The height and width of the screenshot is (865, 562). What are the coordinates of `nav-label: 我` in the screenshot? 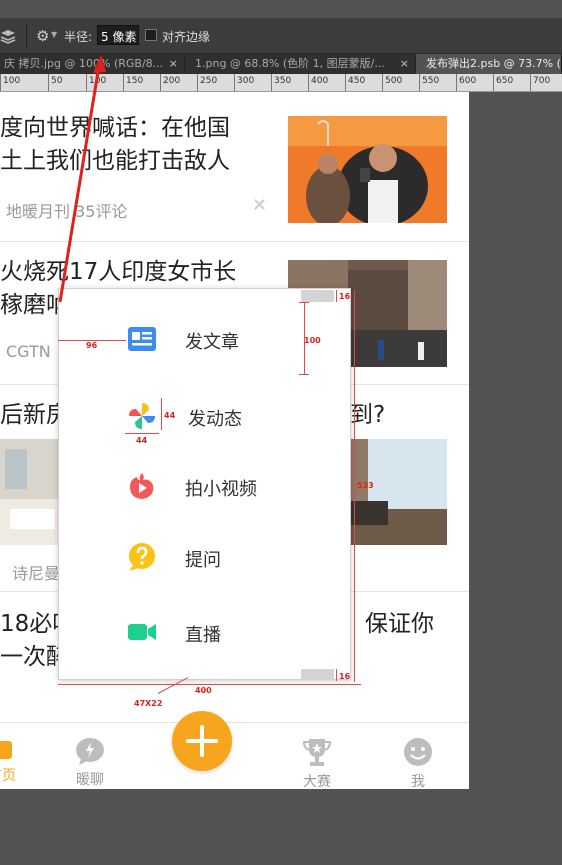 It's located at (418, 781).